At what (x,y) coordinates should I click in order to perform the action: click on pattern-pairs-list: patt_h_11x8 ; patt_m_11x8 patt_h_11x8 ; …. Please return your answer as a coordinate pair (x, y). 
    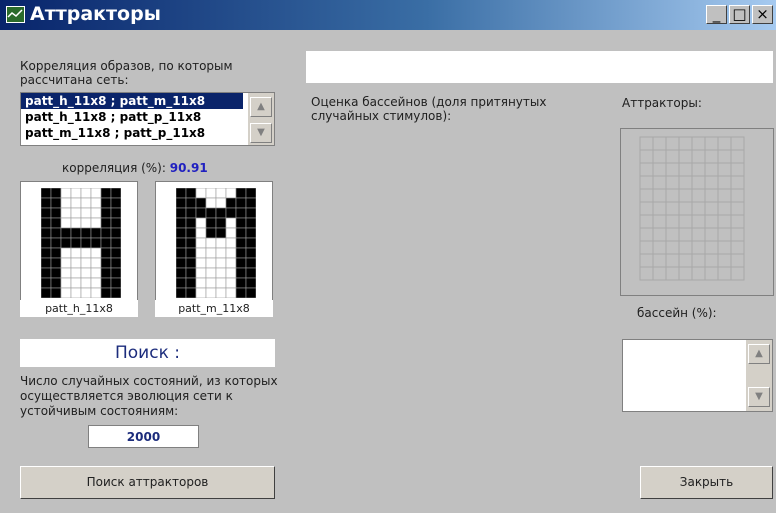
    Looking at the image, I should click on (147, 119).